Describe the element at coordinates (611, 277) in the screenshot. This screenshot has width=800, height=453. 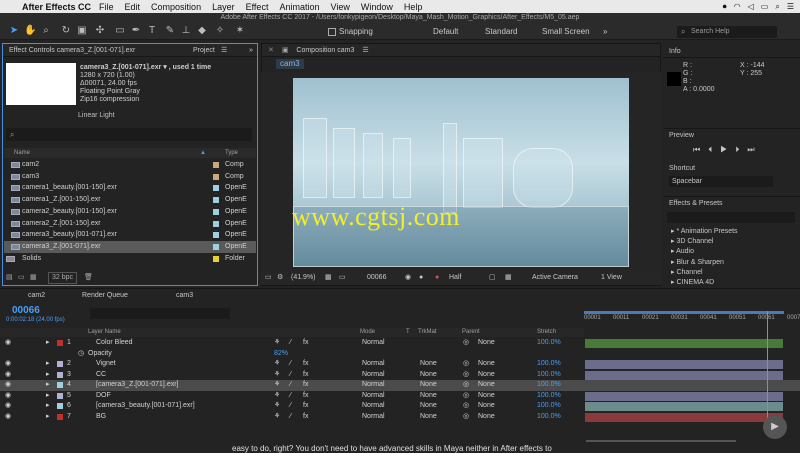
I see `views-dropdown: 1 View` at that location.